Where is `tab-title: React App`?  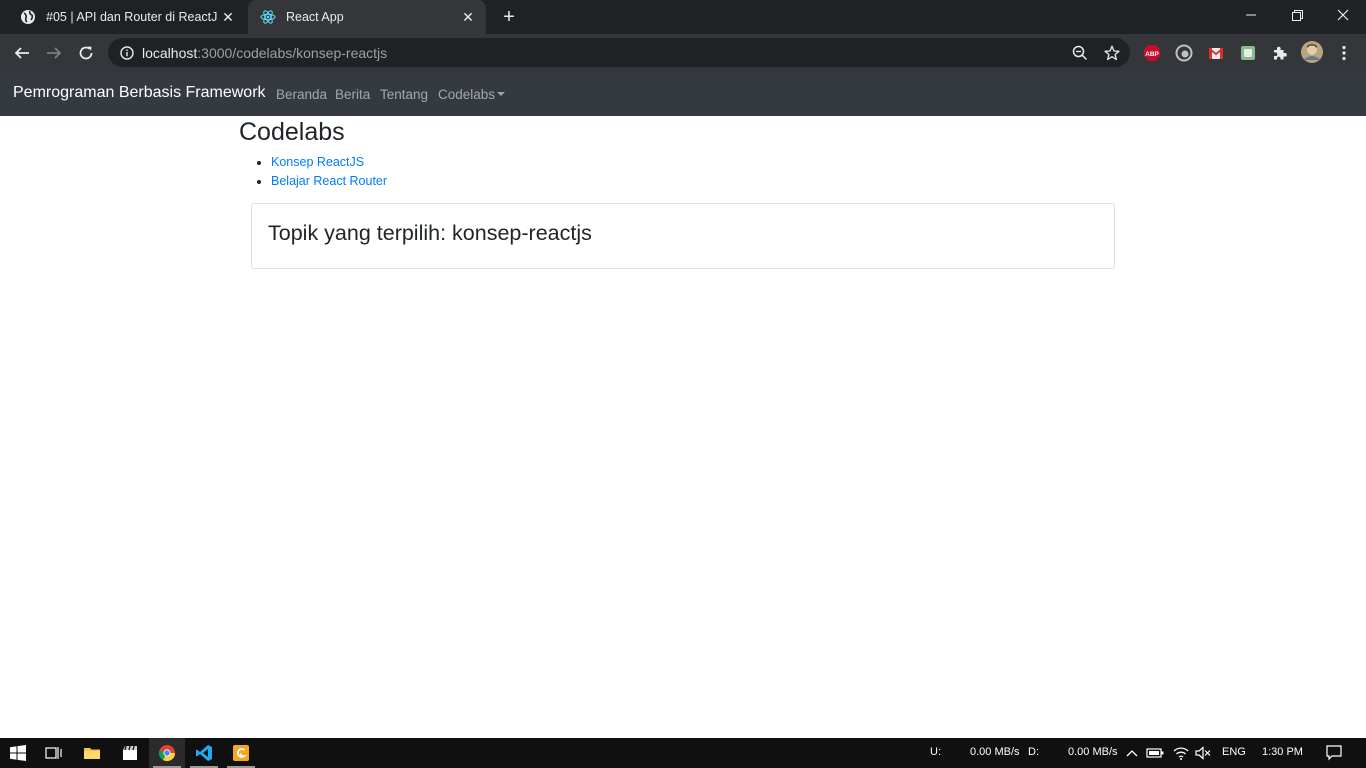 tab-title: React App is located at coordinates (315, 17).